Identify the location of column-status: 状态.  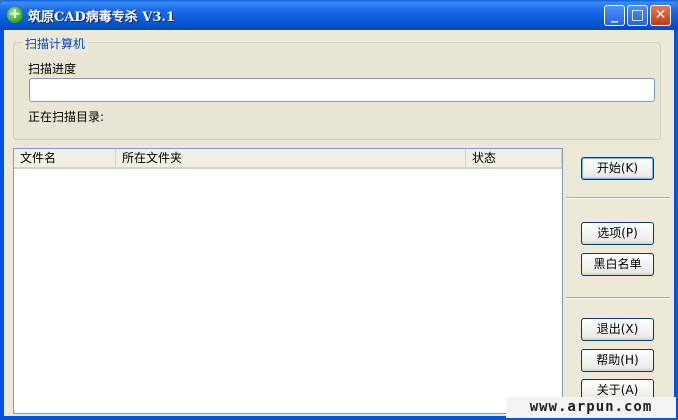
(514, 158).